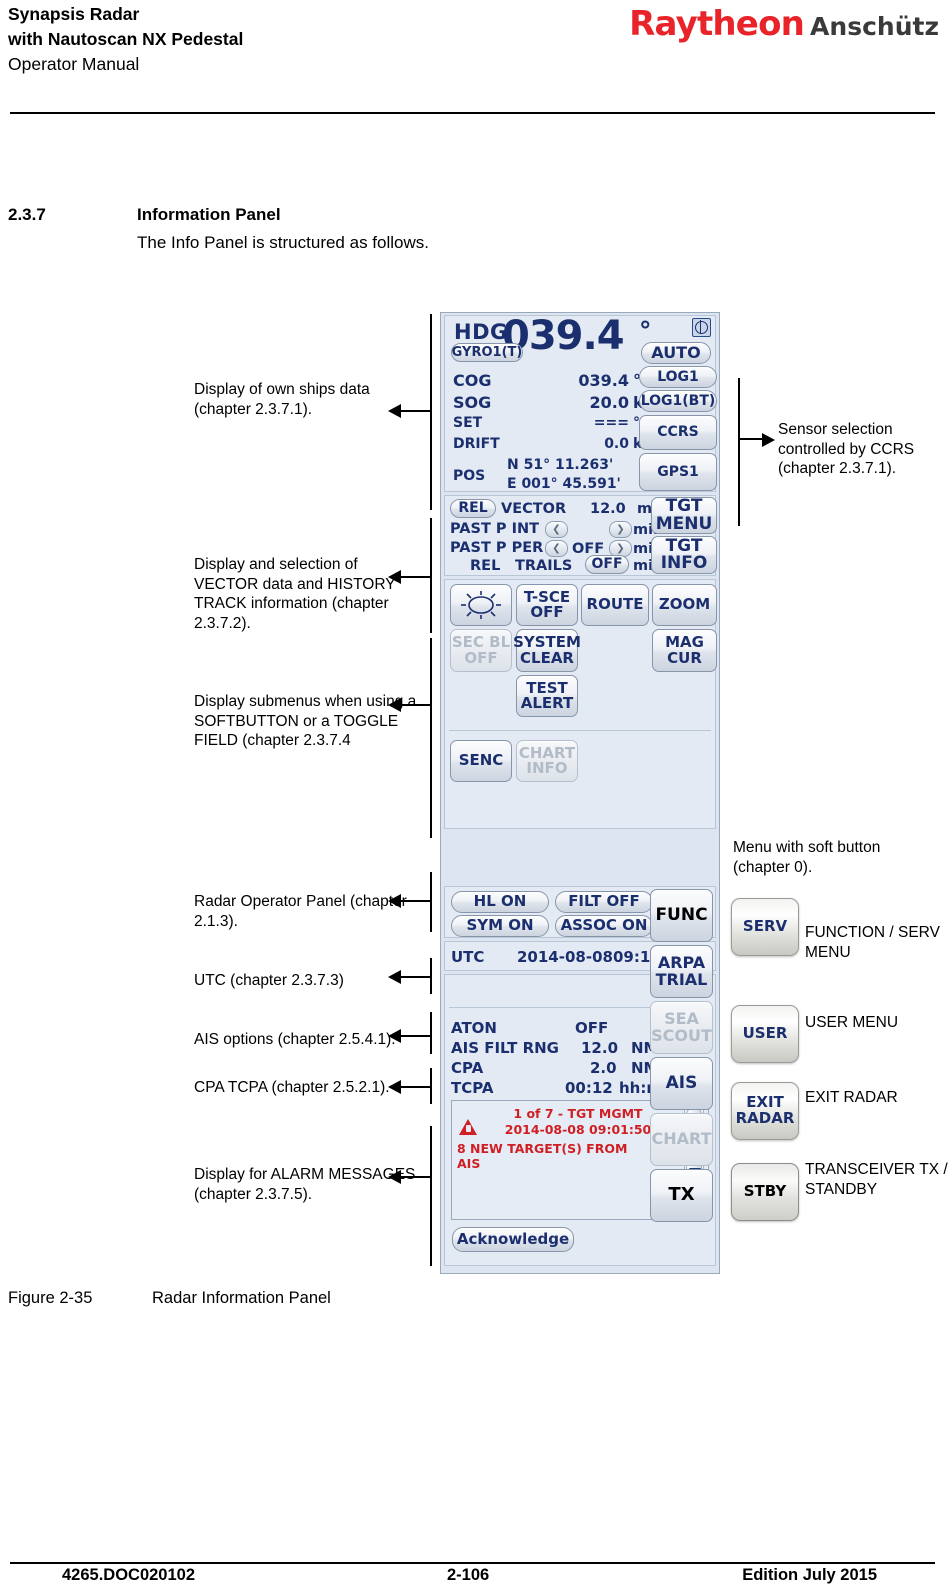  I want to click on section-title: Information Panel, so click(209, 214).